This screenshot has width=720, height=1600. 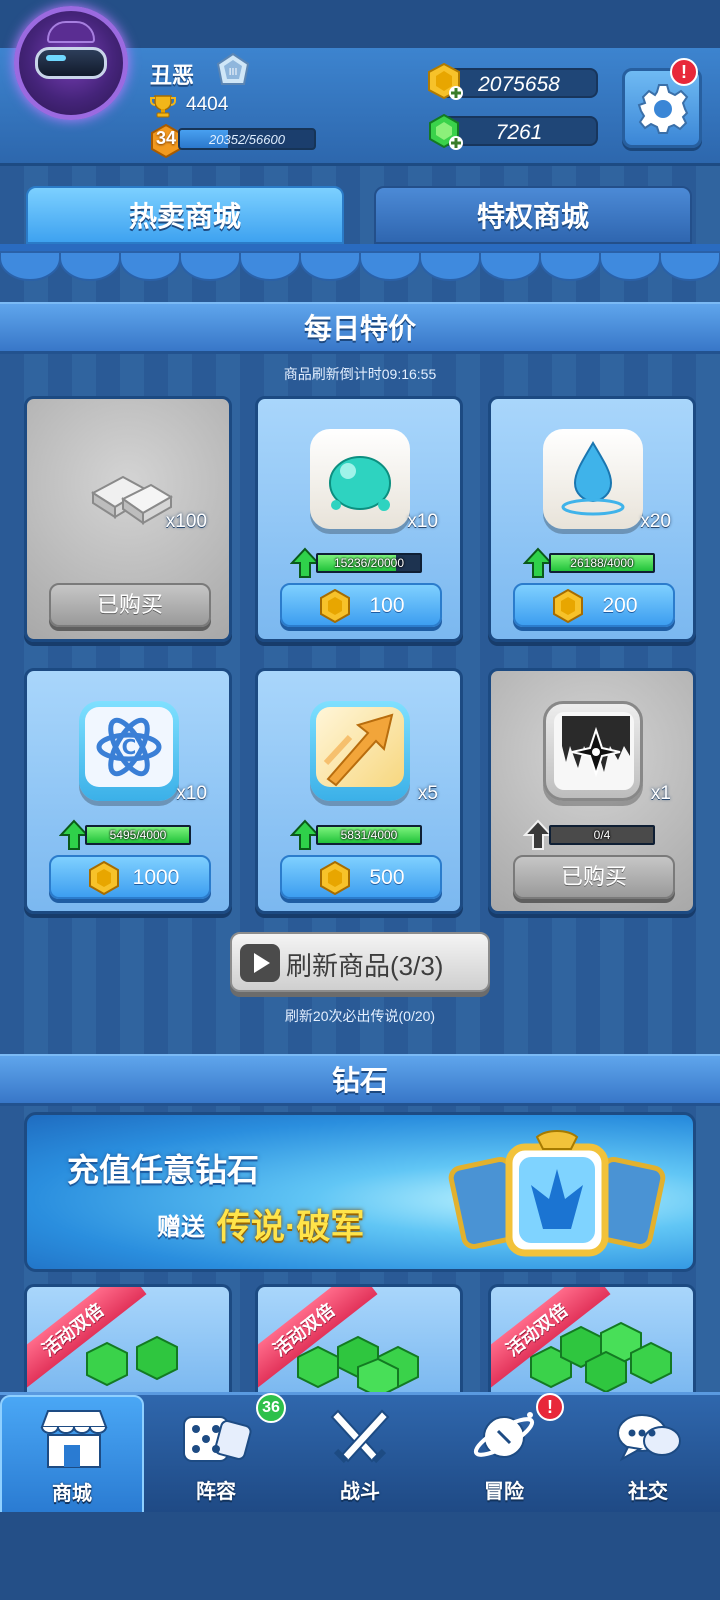 I want to click on swords-icon, so click(x=360, y=1436).